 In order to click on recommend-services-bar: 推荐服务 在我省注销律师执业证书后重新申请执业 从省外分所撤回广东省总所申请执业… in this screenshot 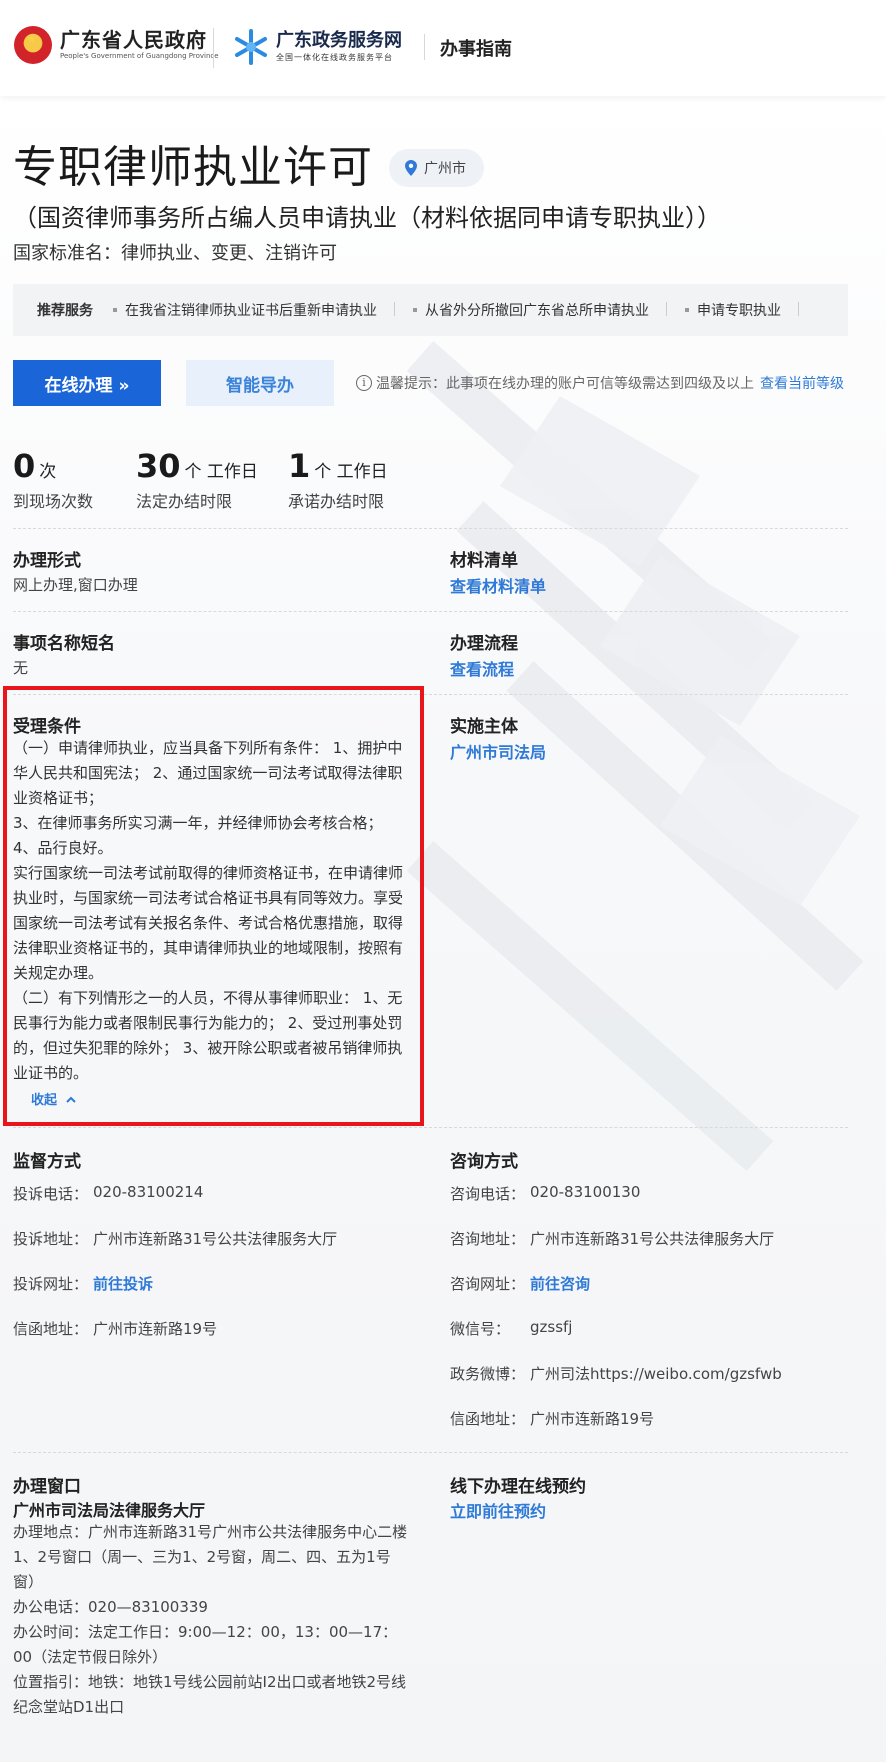, I will do `click(430, 310)`.